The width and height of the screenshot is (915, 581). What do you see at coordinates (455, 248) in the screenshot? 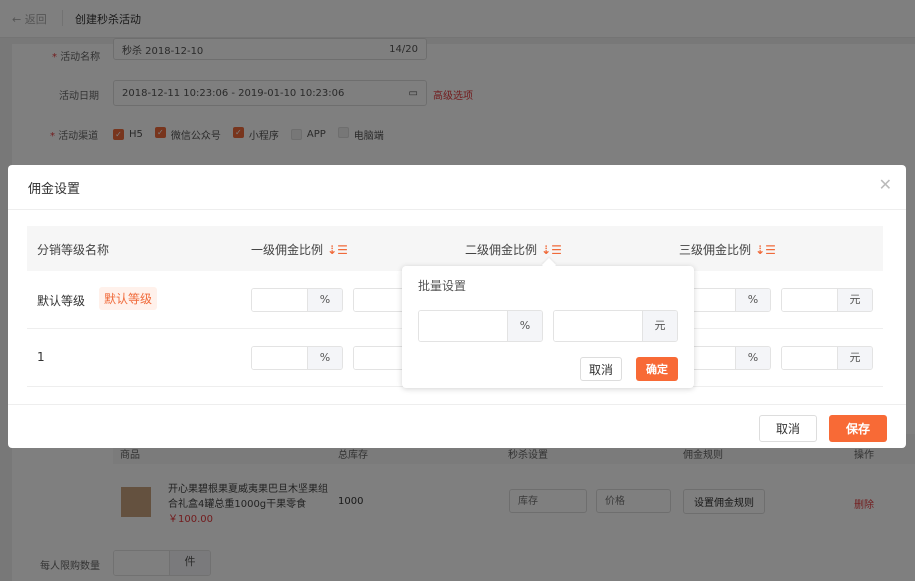
I see `commission-table-header: 分销等级名称 一级佣金比例 ⇣☰ 二级佣金比例 ⇣☰ 三级佣金比例 ⇣☰` at bounding box center [455, 248].